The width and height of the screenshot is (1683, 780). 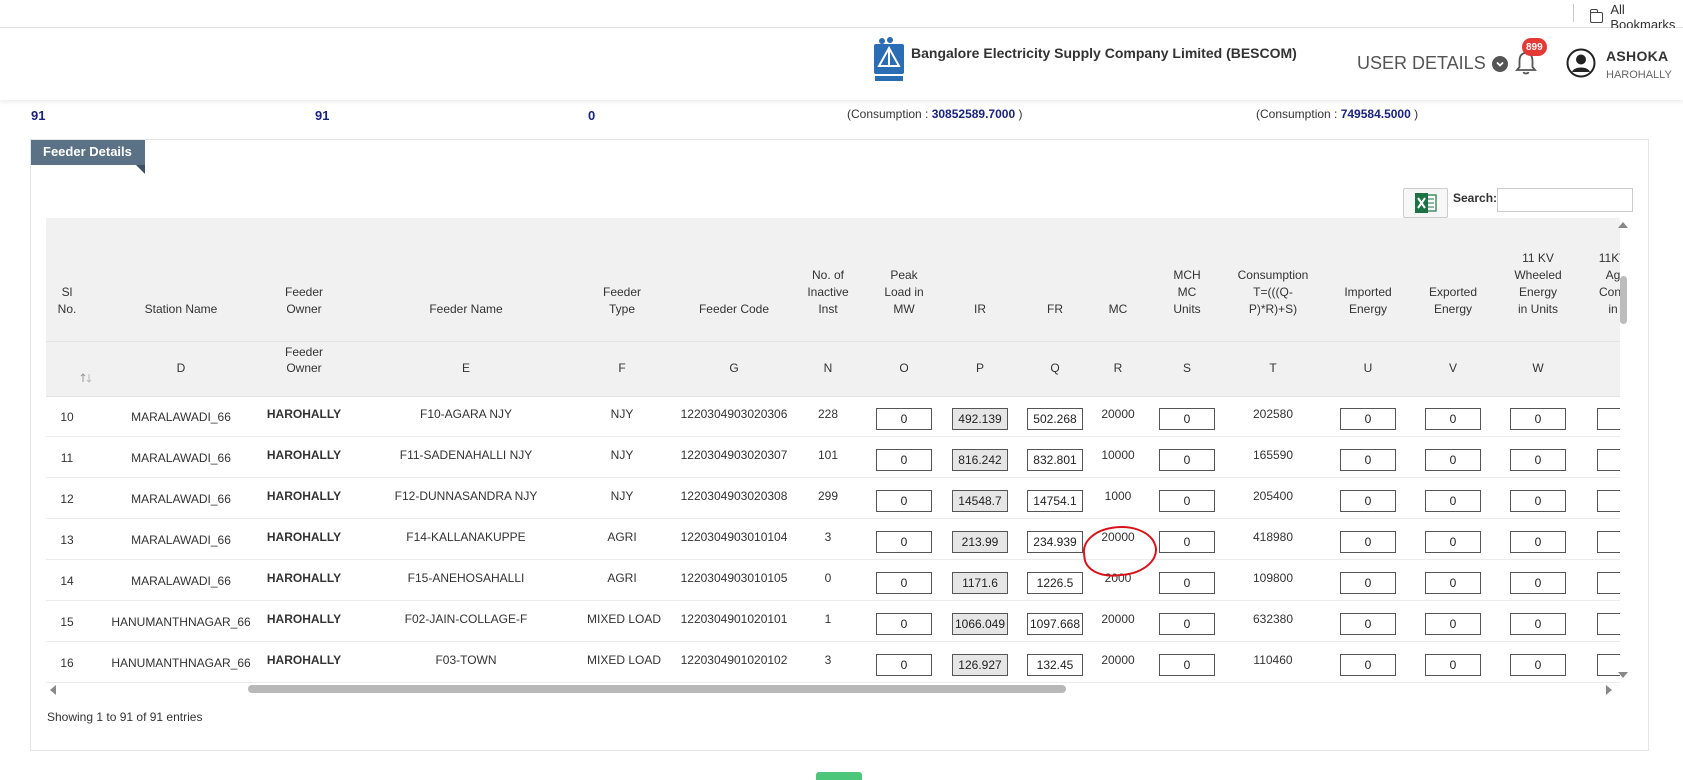 What do you see at coordinates (67, 622) in the screenshot?
I see `cell-sl: 15` at bounding box center [67, 622].